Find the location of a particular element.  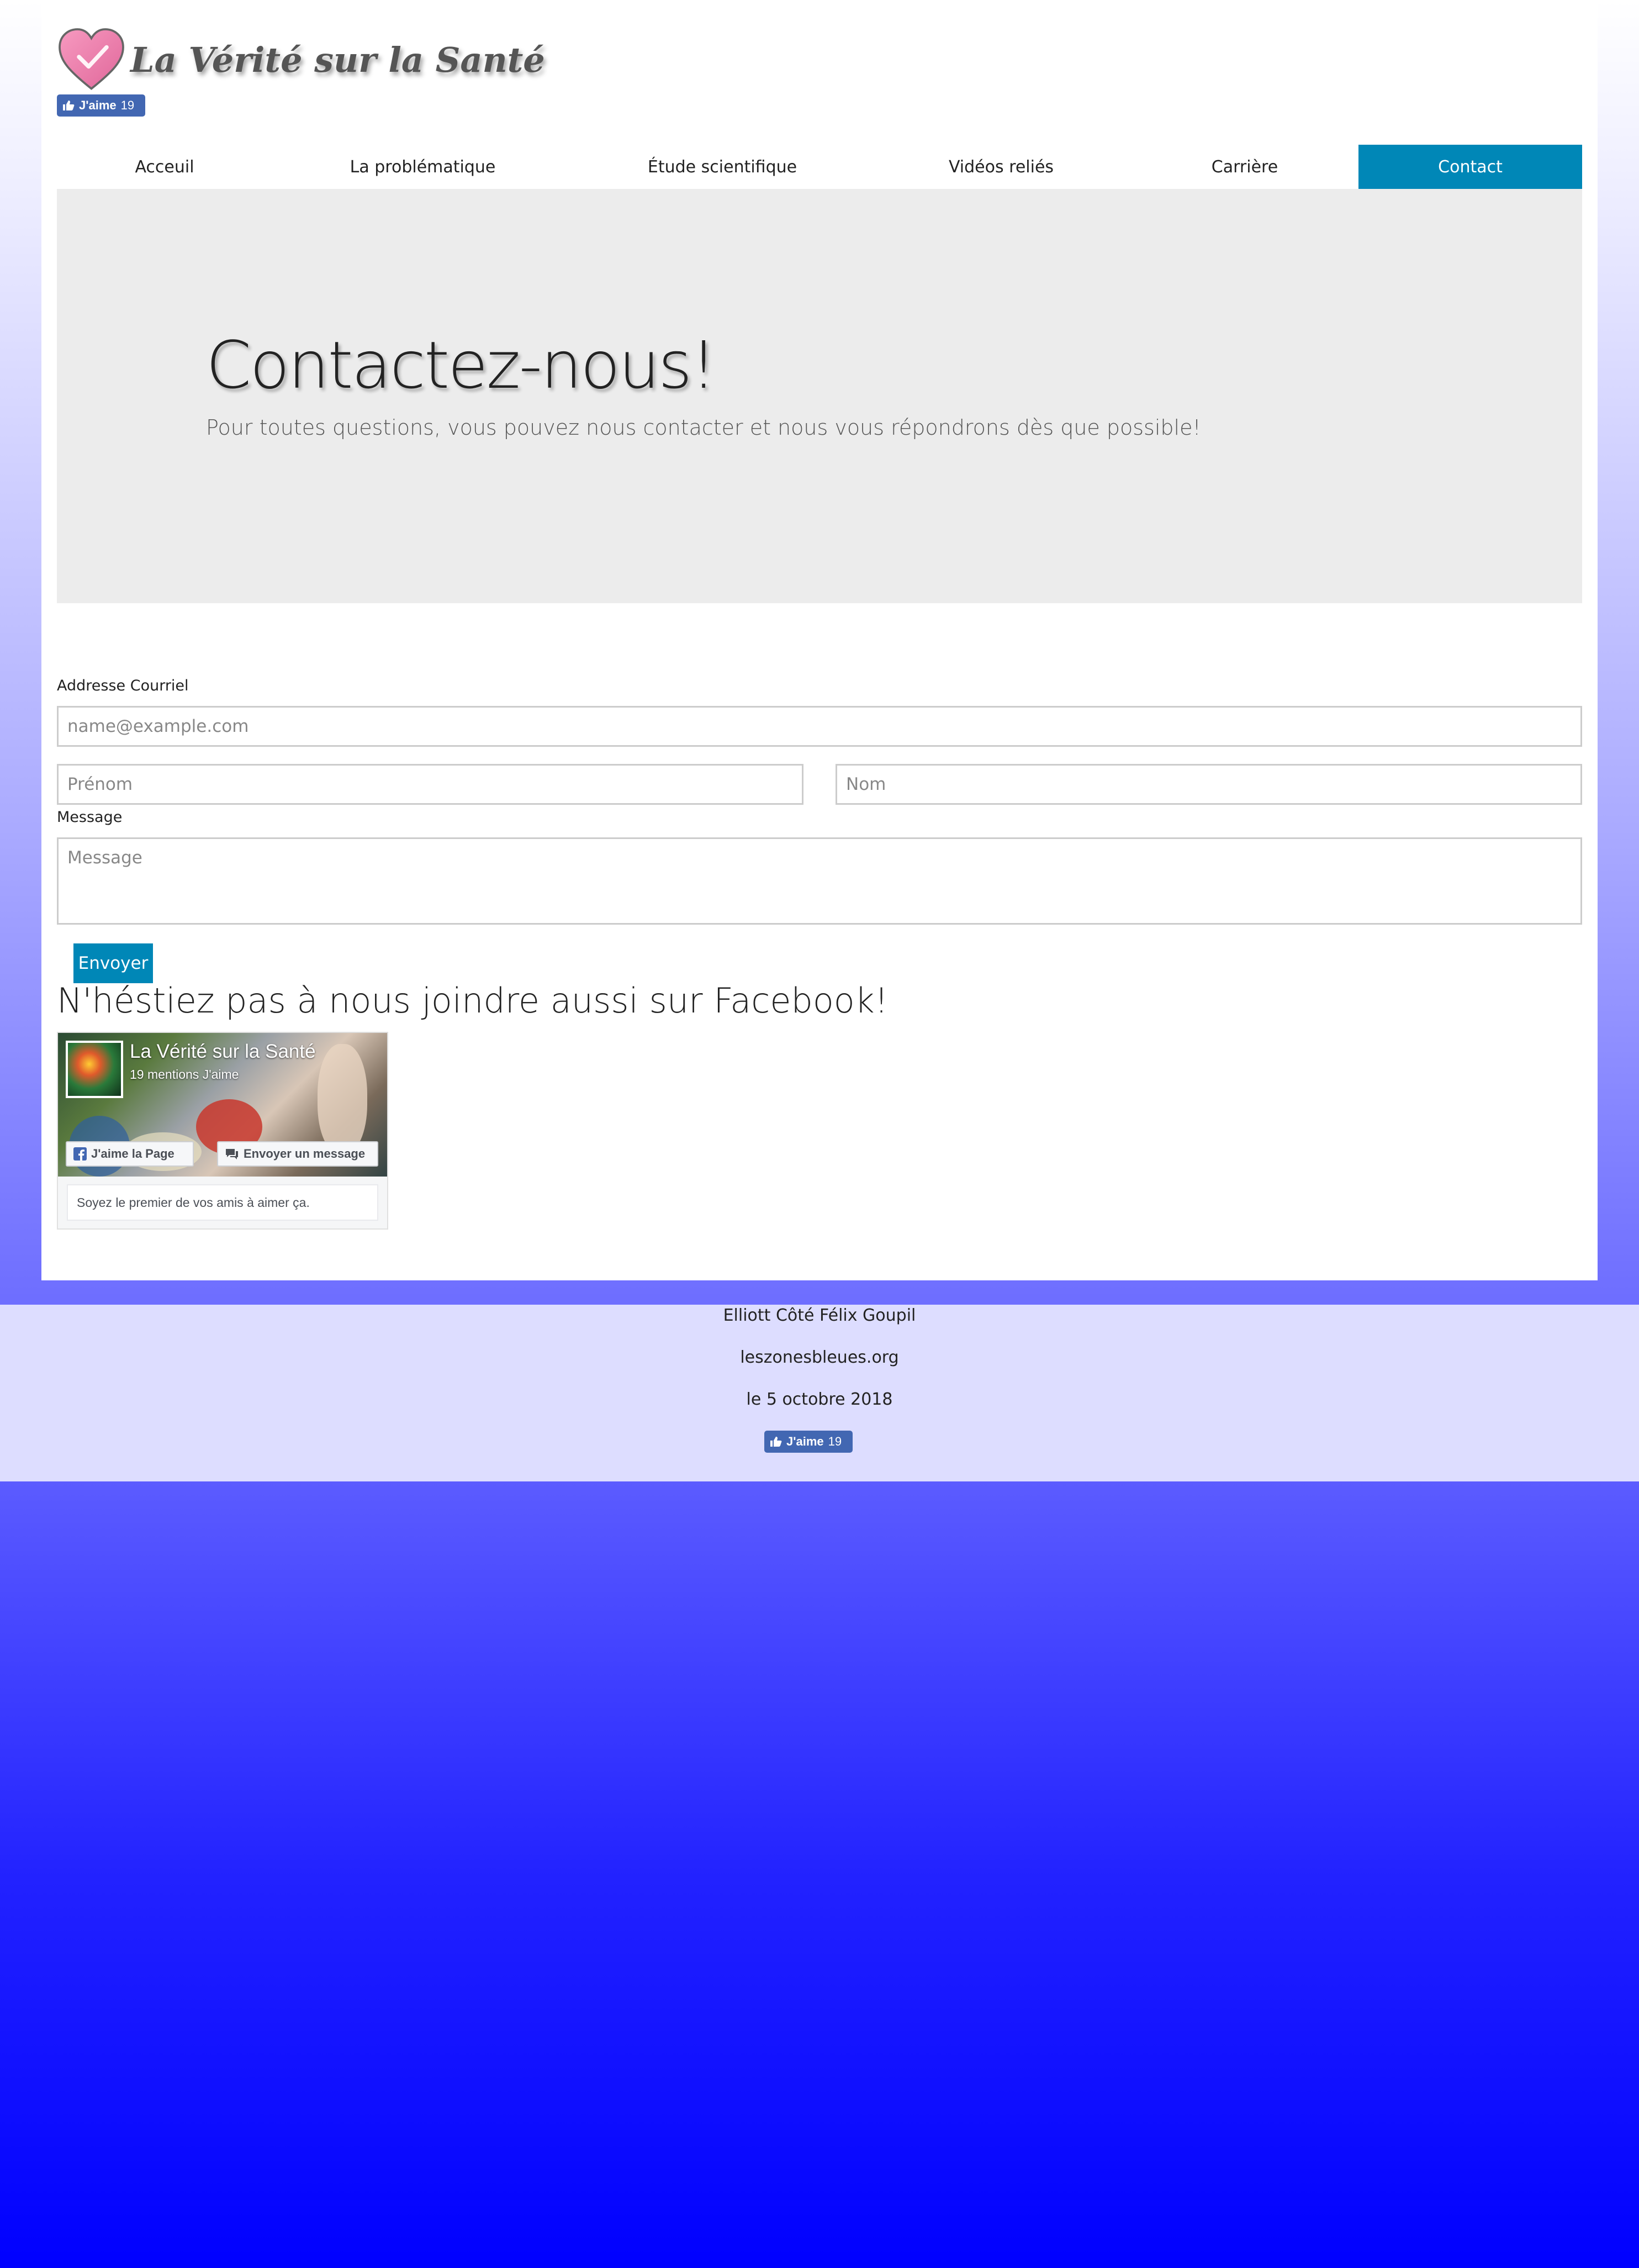

site-logo: La Vérité sur la Santé is located at coordinates (301, 60).